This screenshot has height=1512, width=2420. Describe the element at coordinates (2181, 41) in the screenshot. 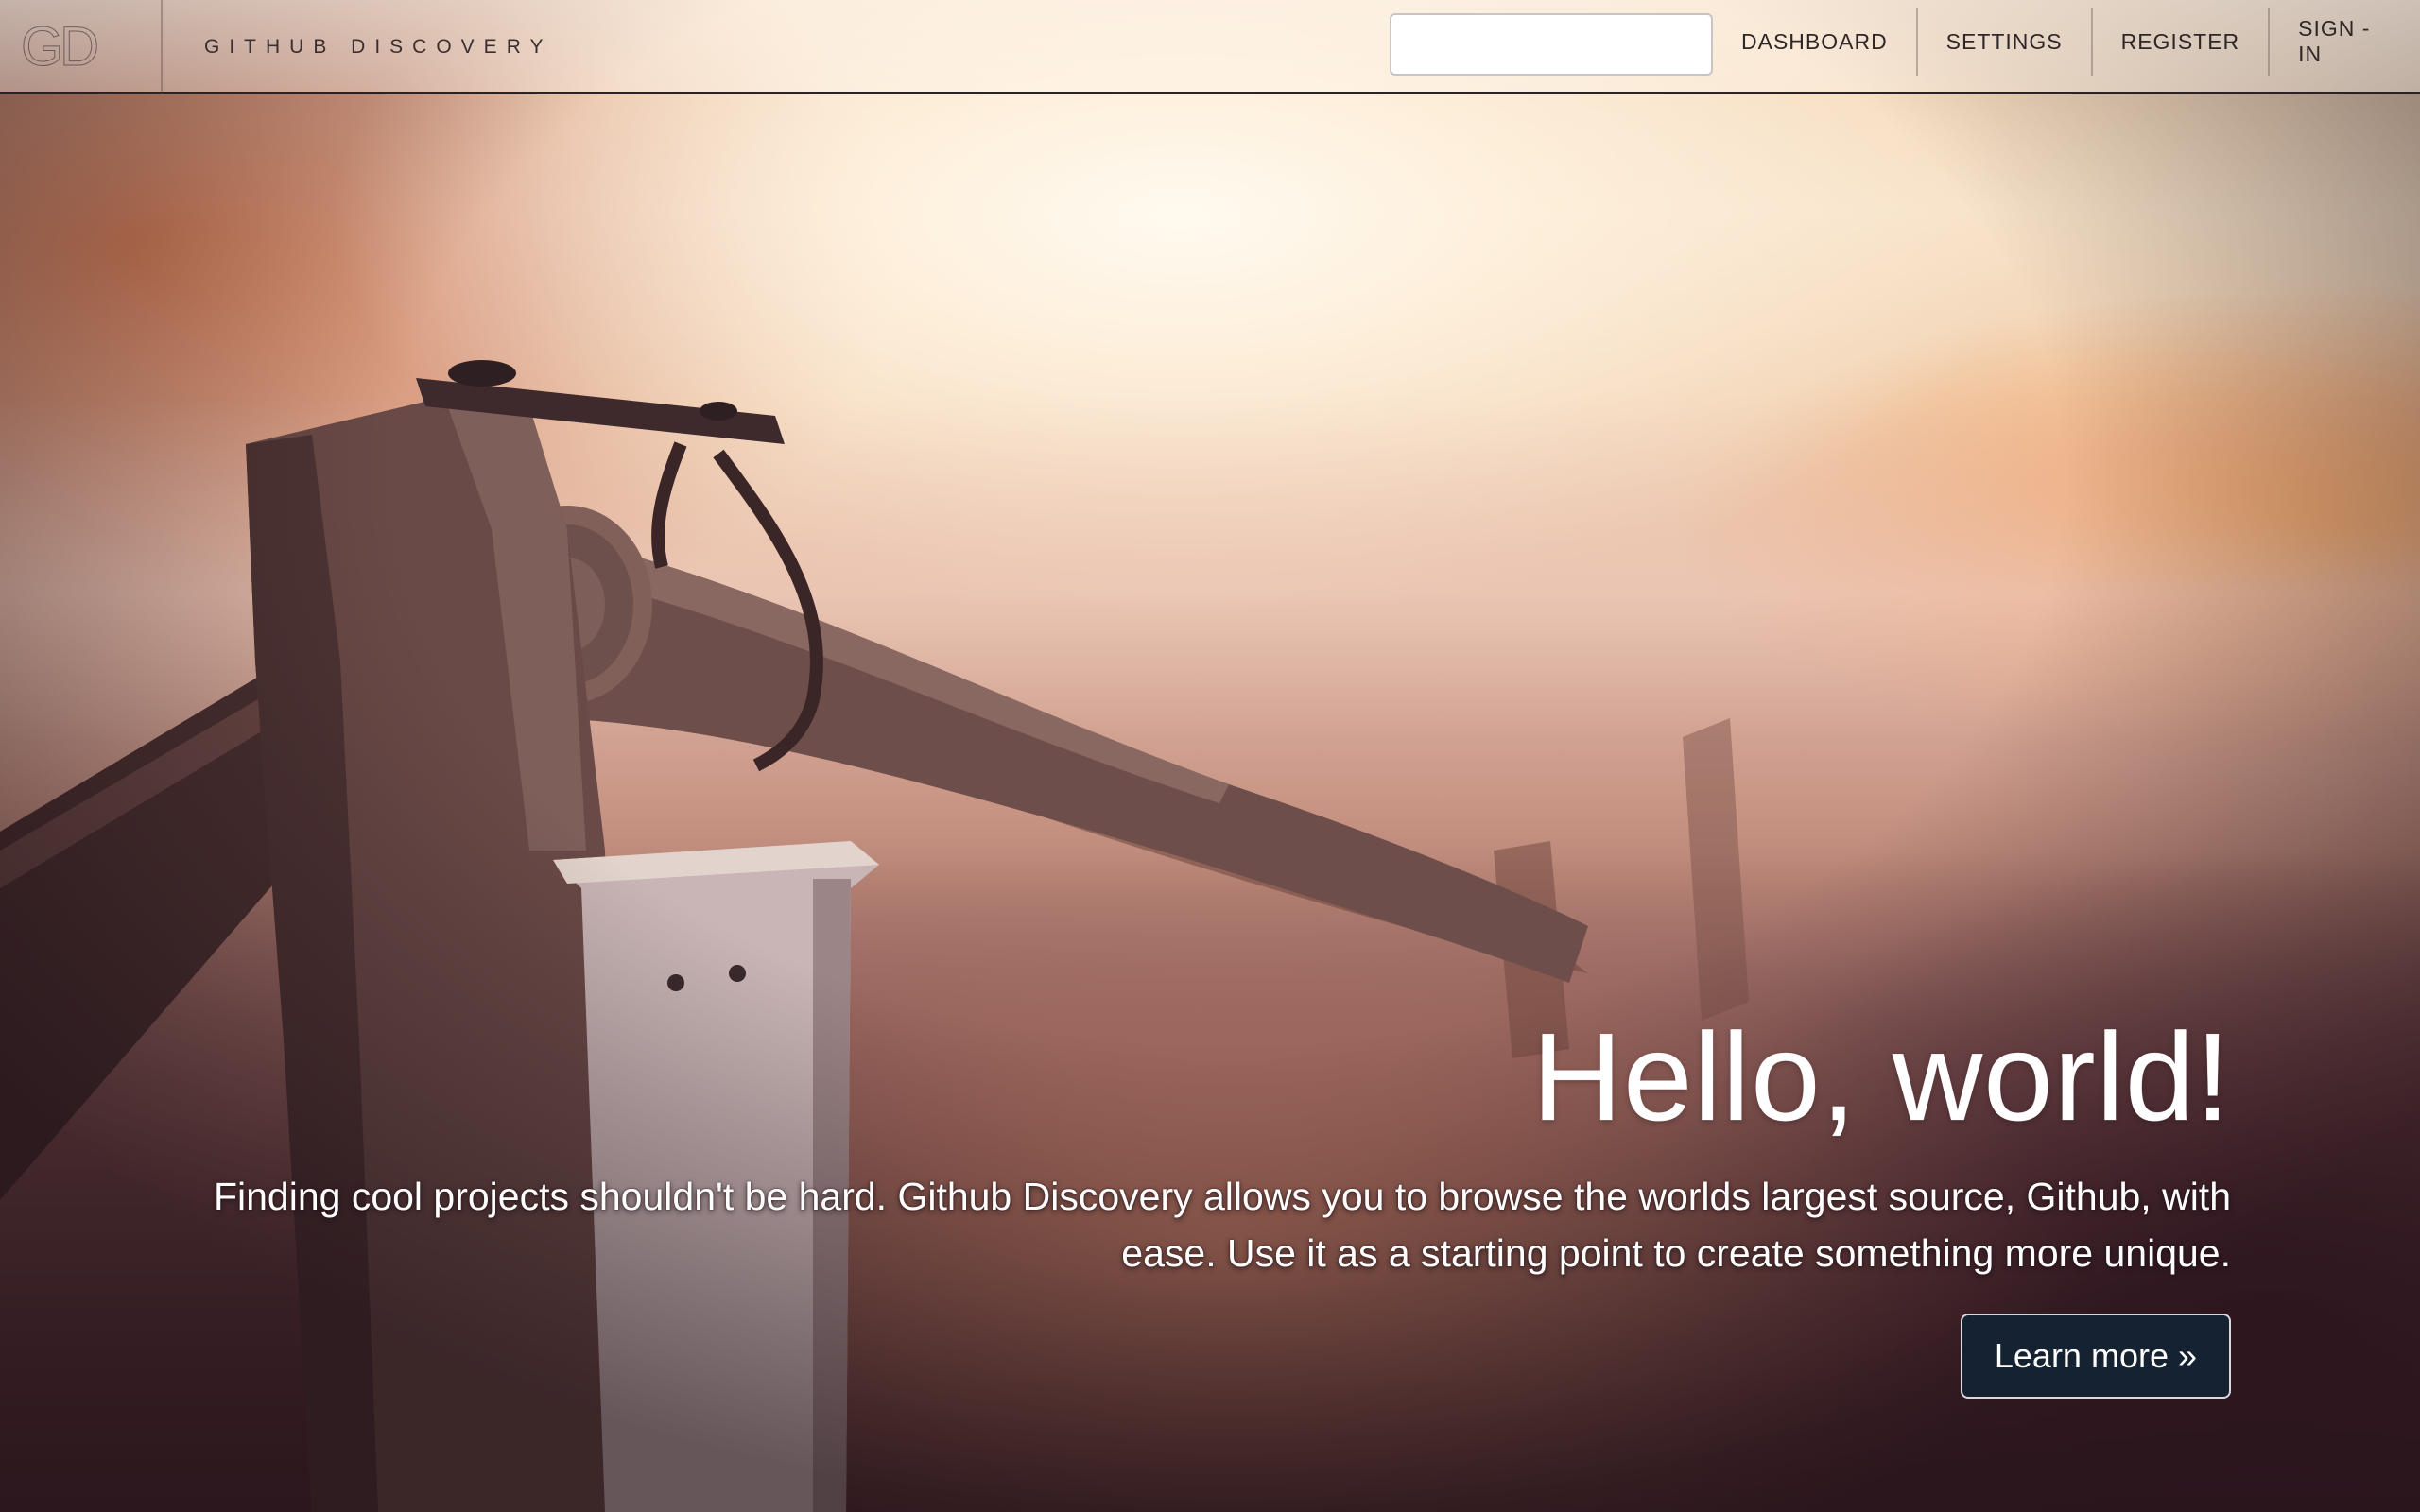

I see `nav-item-register: REGISTER` at that location.